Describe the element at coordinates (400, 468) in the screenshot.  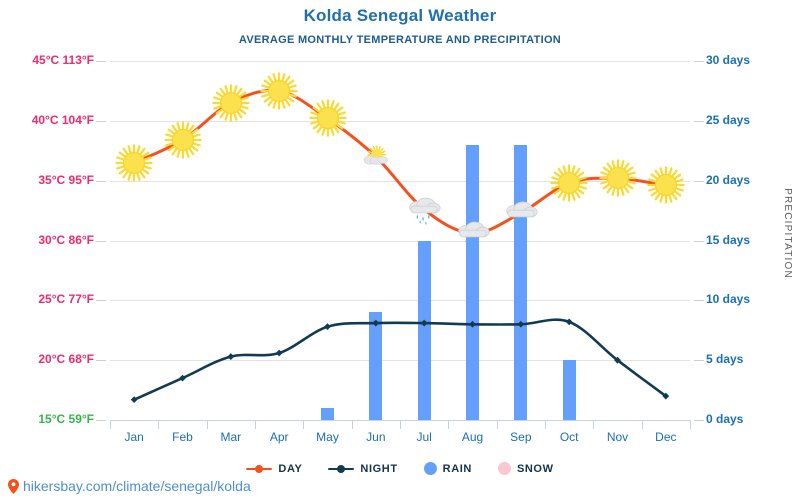
I see `chart-legend: DAY NIGHT RAIN SNOW` at that location.